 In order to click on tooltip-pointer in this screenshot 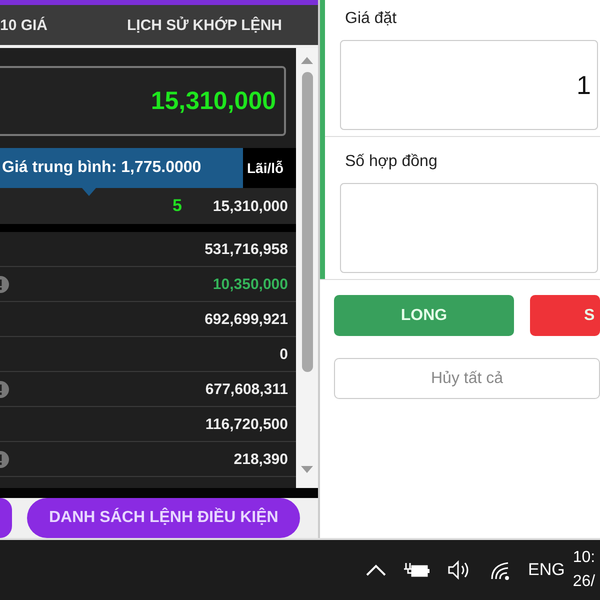, I will do `click(89, 192)`.